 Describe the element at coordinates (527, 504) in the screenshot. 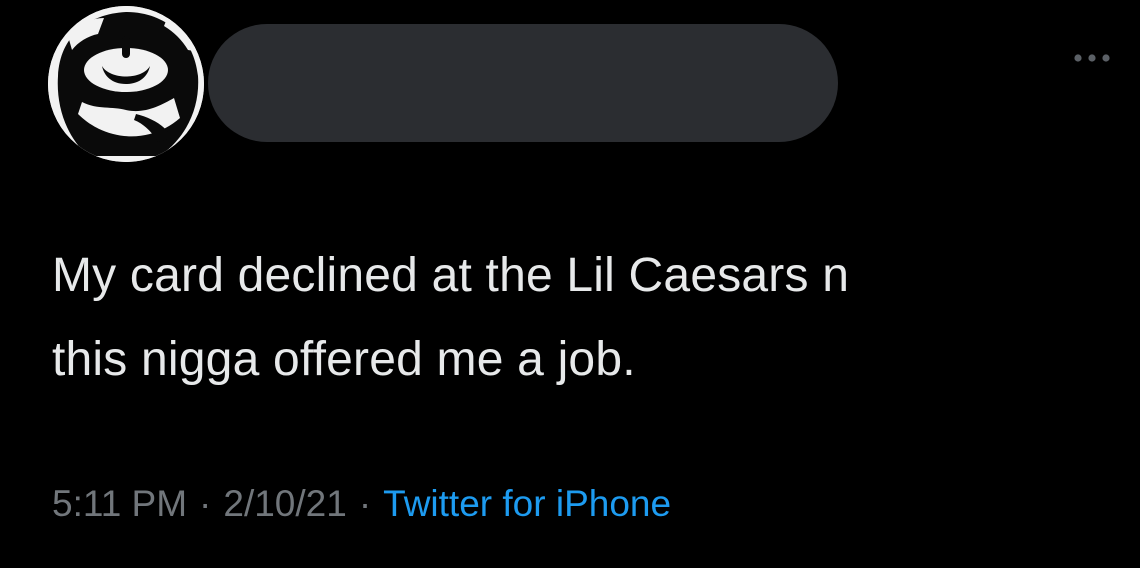

I see `tweet-source-link: Twitter for iPhone` at that location.